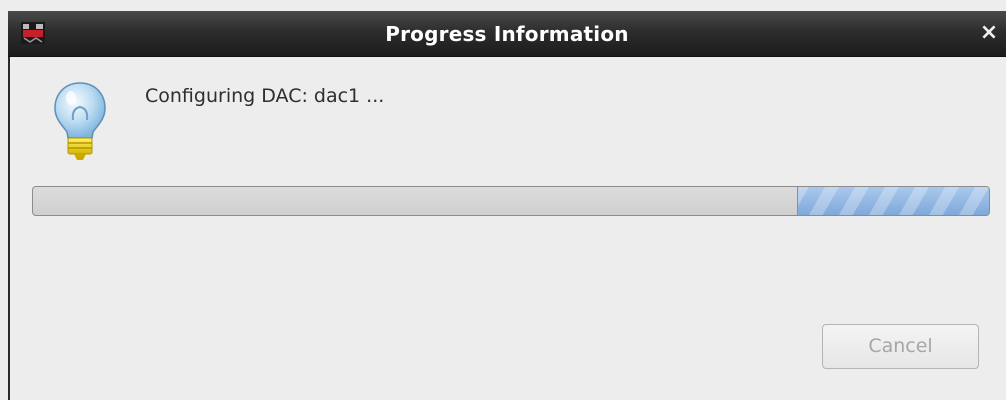  Describe the element at coordinates (511, 201) in the screenshot. I see `progress-bar` at that location.